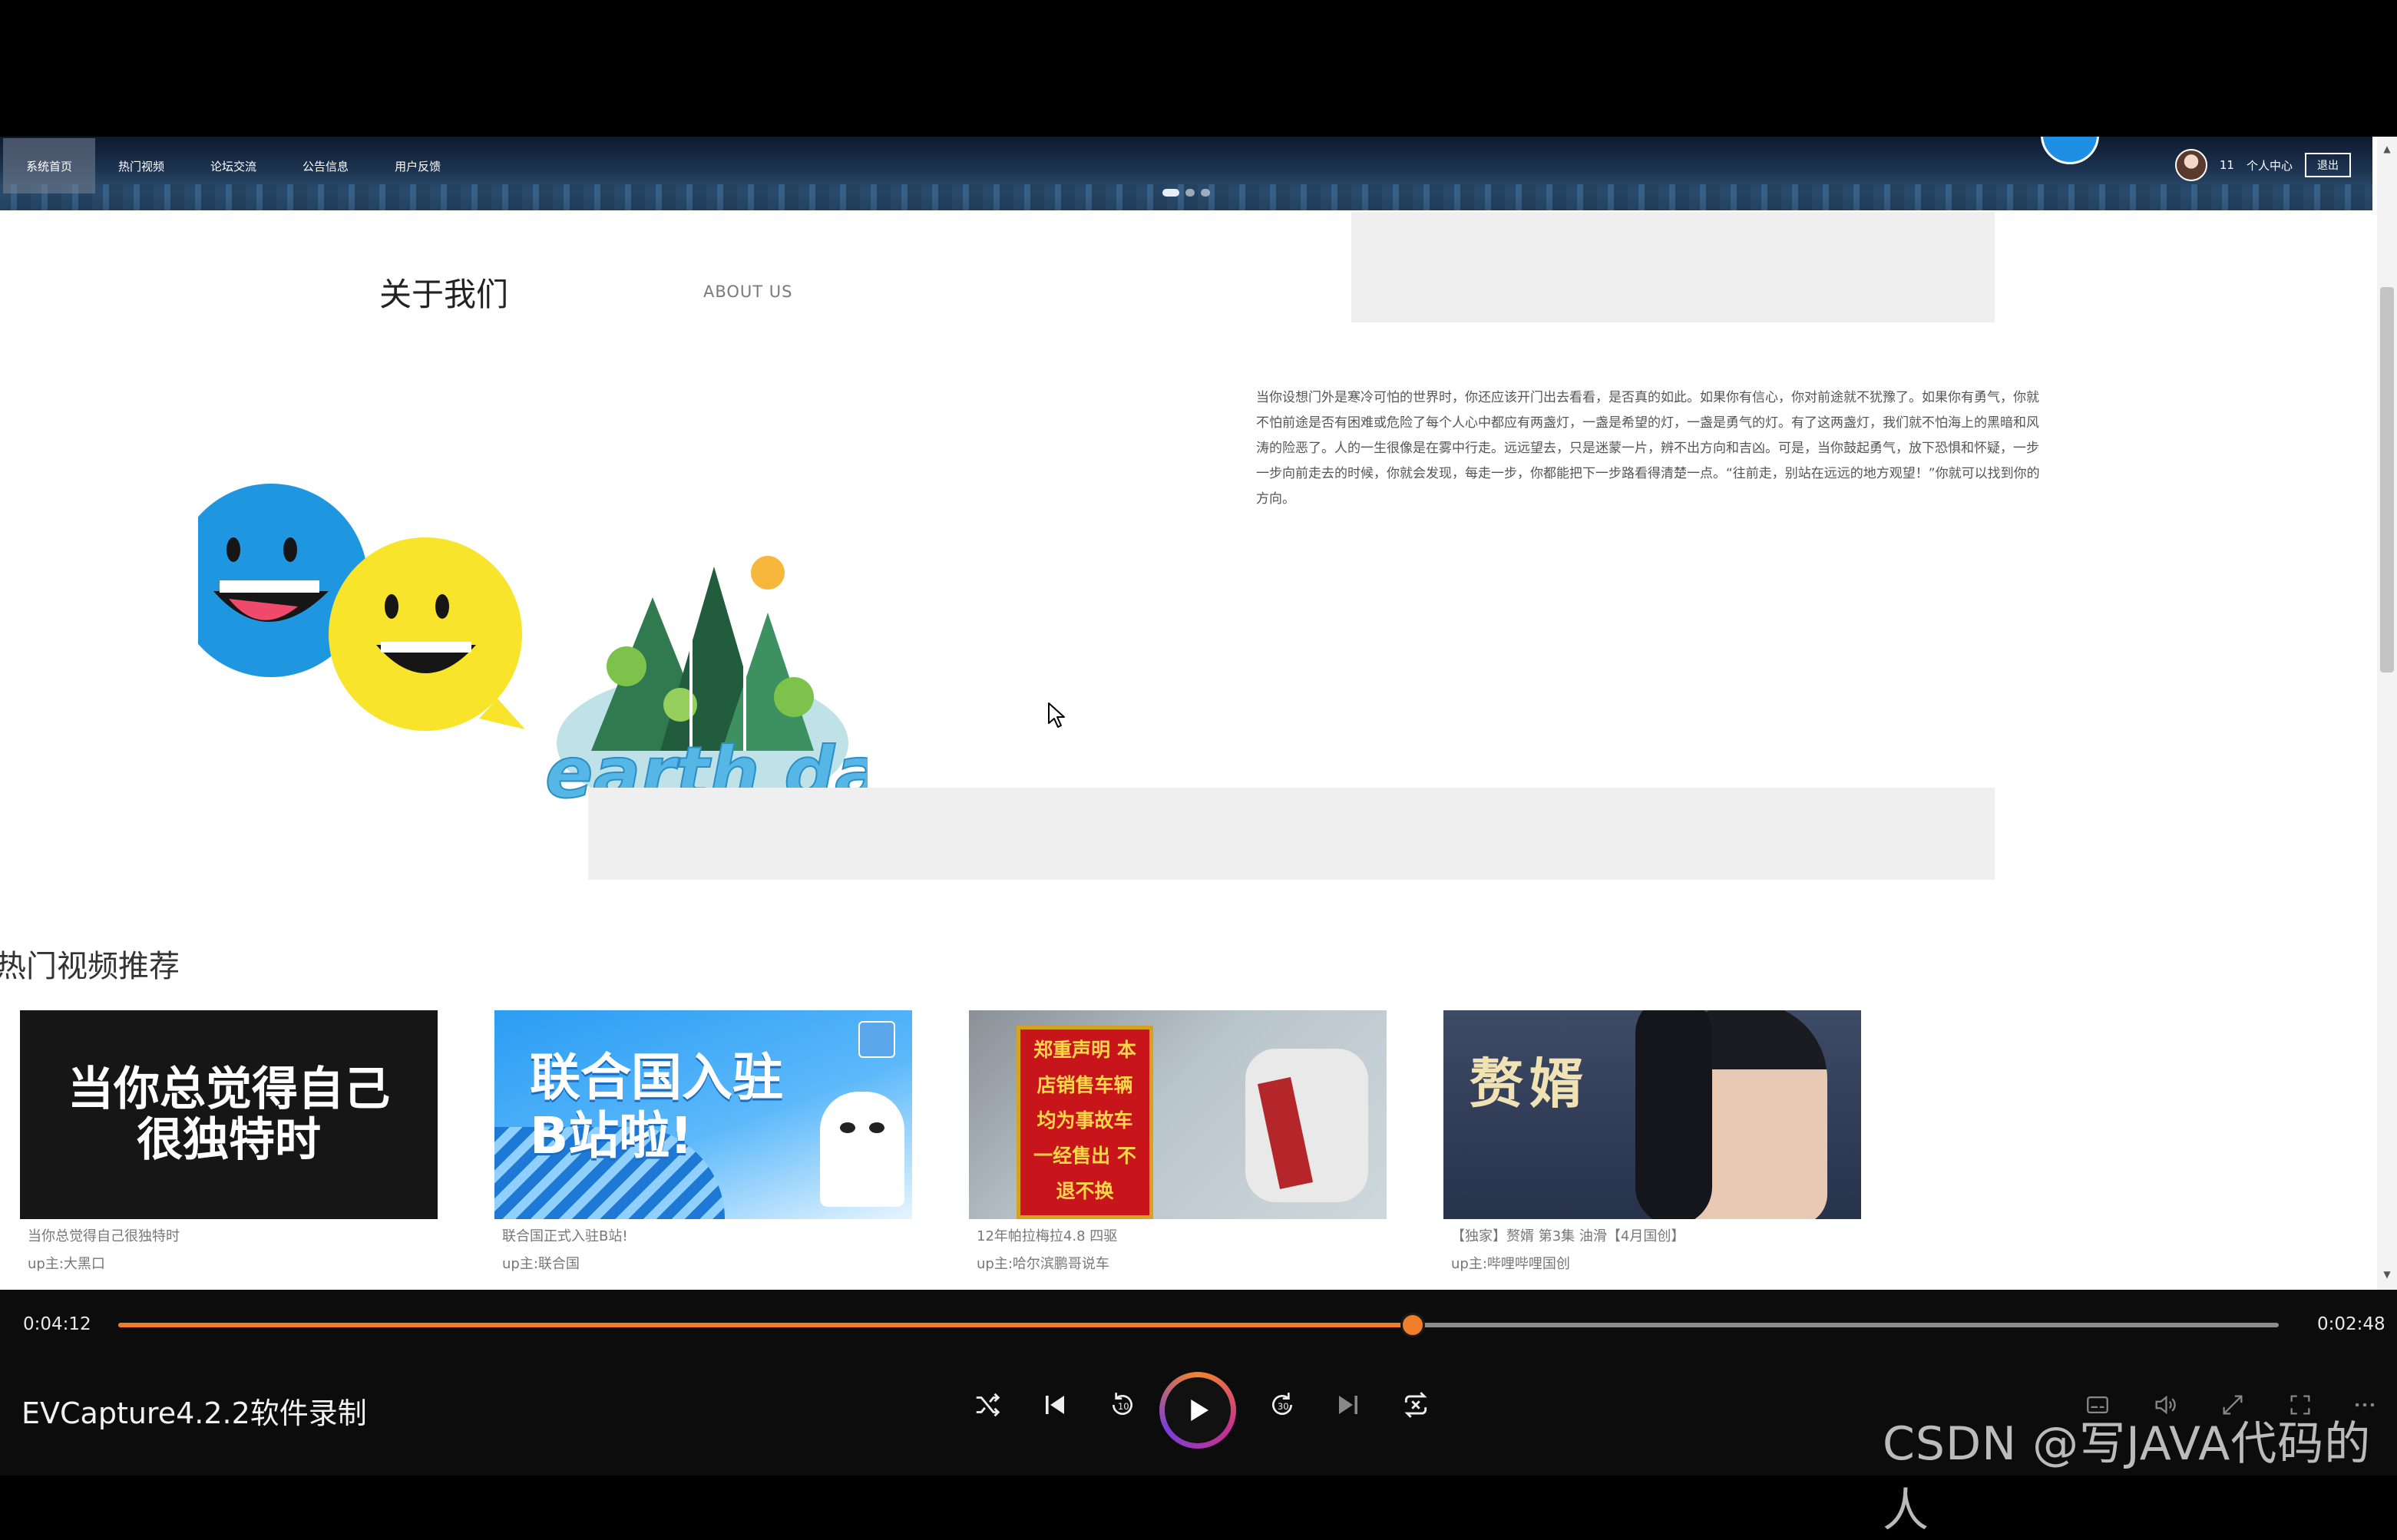  I want to click on notice-sign: 郑重声明 本店销售车辆 均为事故车 一经售出 不退不换, so click(1085, 1122).